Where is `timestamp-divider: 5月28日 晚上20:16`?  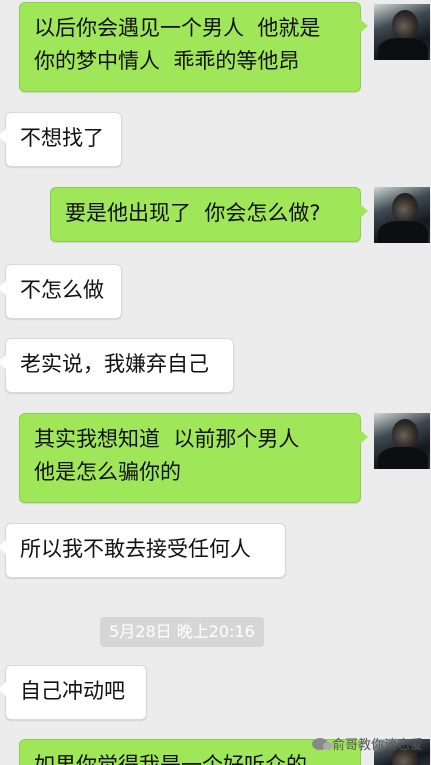 timestamp-divider: 5月28日 晚上20:16 is located at coordinates (182, 632).